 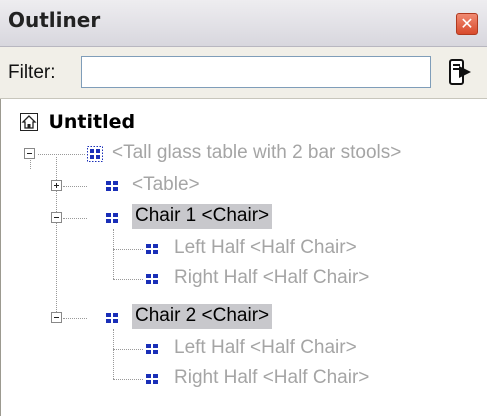 I want to click on title-bar: Outliner ✕, so click(x=243, y=23).